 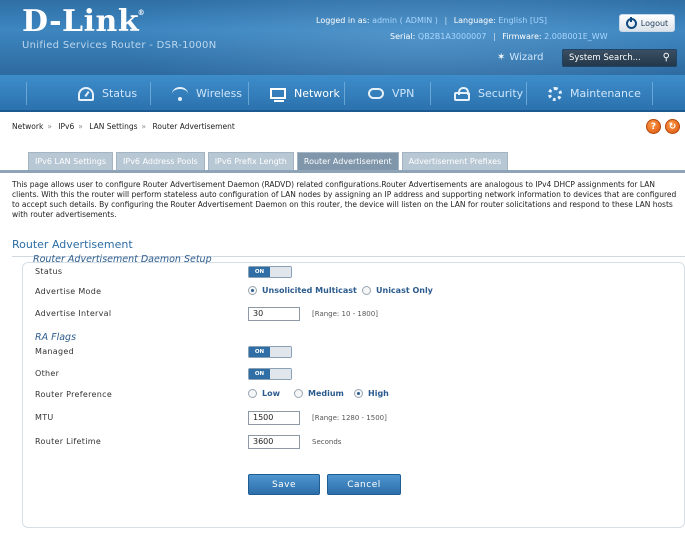 What do you see at coordinates (364, 484) in the screenshot?
I see `cancel-button: Cancel` at bounding box center [364, 484].